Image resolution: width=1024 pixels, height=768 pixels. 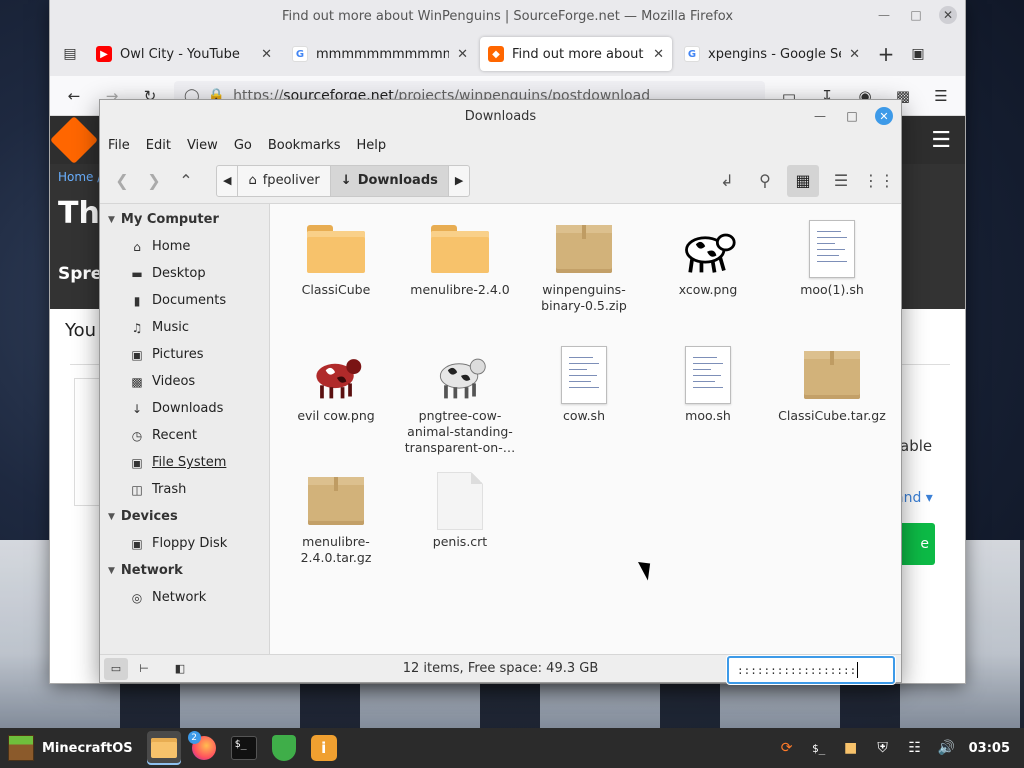 What do you see at coordinates (915, 748) in the screenshot?
I see `network-icon: ☷` at bounding box center [915, 748].